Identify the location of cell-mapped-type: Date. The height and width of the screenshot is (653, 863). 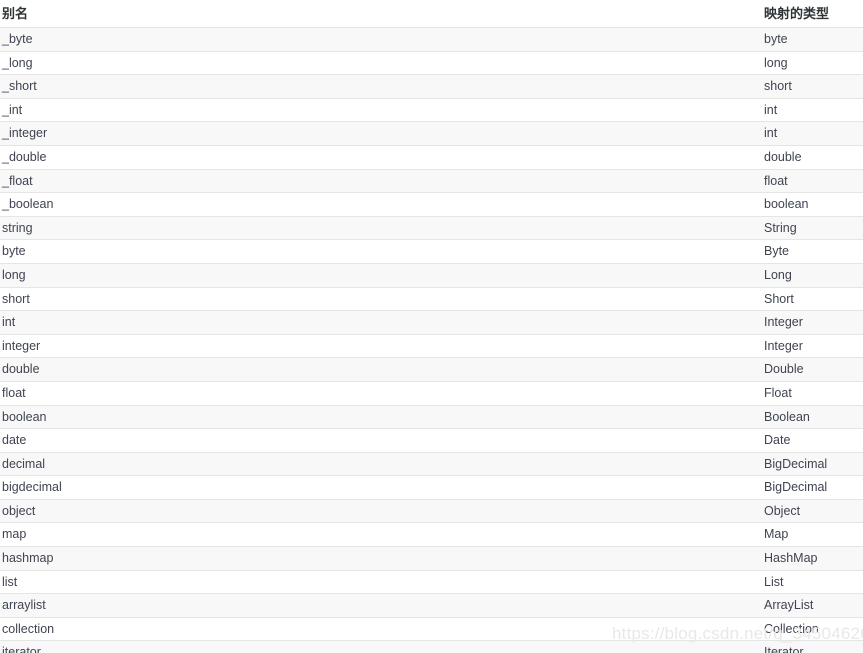
(810, 440).